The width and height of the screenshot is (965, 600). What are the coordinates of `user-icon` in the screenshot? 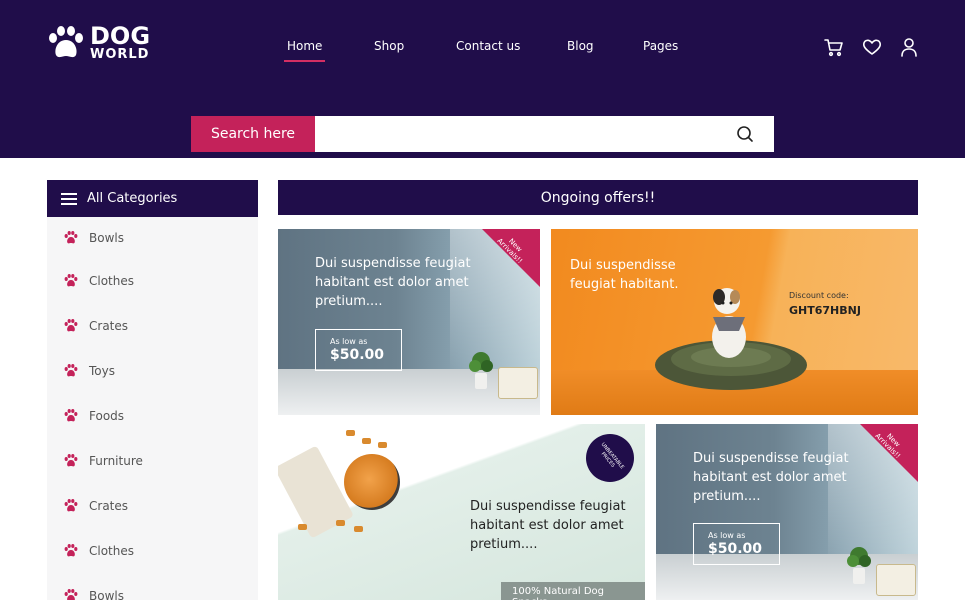 It's located at (909, 47).